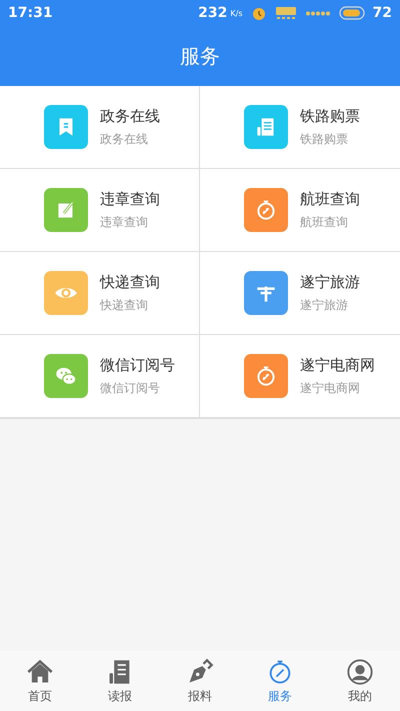  I want to click on service-tile: 快递查询 快递查询, so click(100, 293).